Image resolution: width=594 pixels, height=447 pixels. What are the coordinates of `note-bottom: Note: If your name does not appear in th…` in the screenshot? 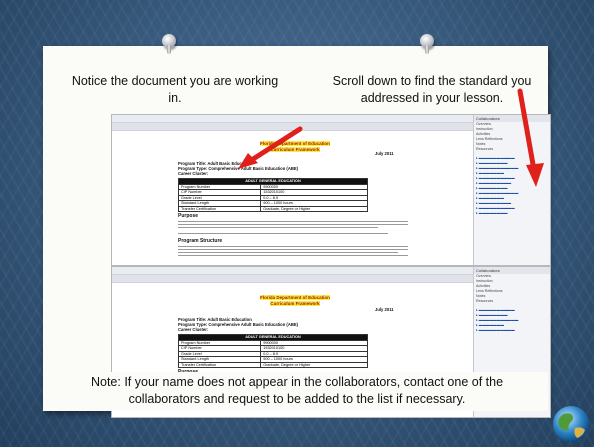 It's located at (297, 390).